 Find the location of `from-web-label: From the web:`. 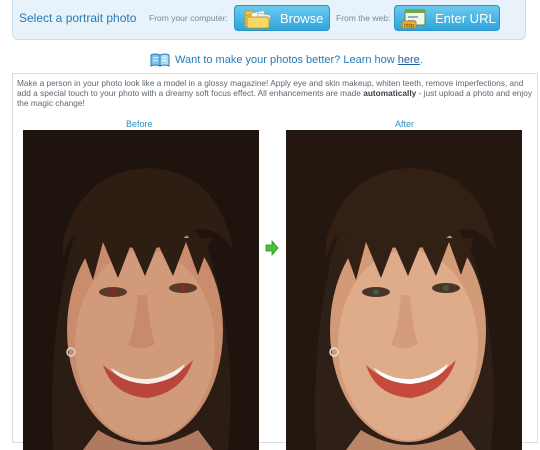

from-web-label: From the web: is located at coordinates (363, 18).